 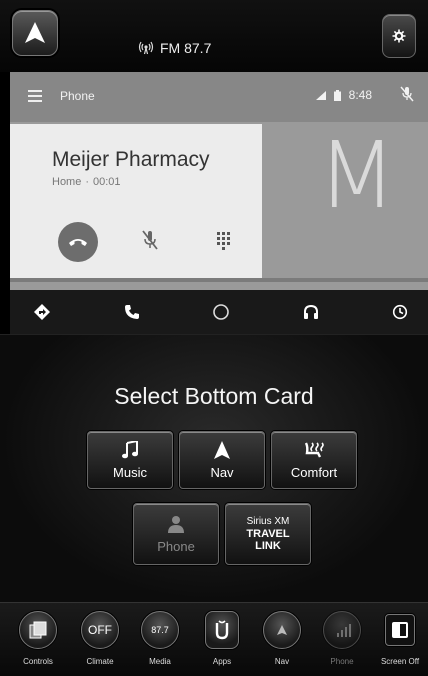 I want to click on nav-card-button: Nav, so click(x=222, y=460).